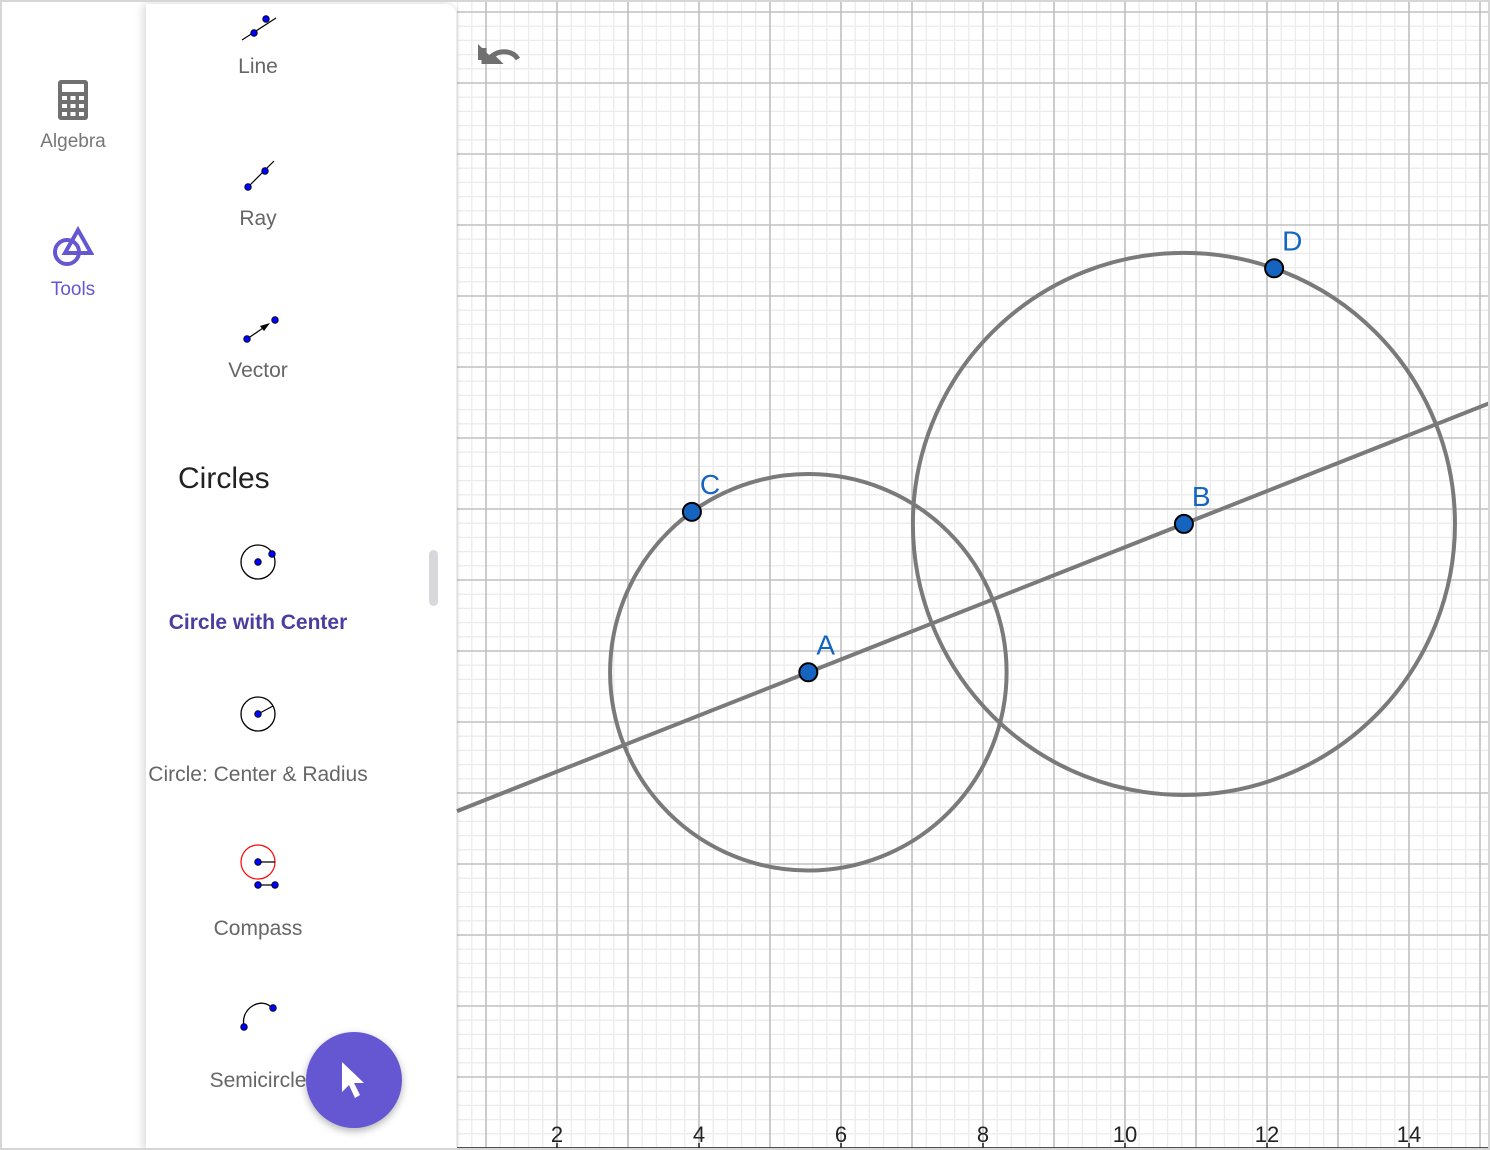 This screenshot has width=1490, height=1150. I want to click on point-label-d: D, so click(1292, 240).